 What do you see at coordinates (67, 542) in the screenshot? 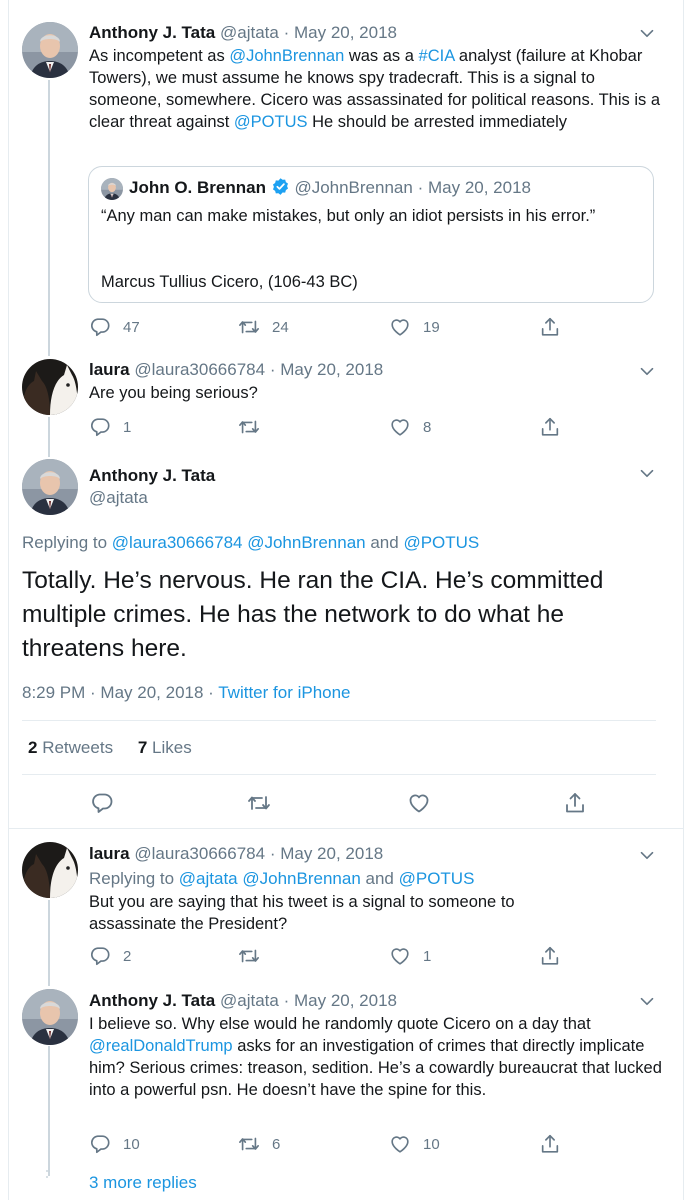
I see `replying-label: Replying to` at bounding box center [67, 542].